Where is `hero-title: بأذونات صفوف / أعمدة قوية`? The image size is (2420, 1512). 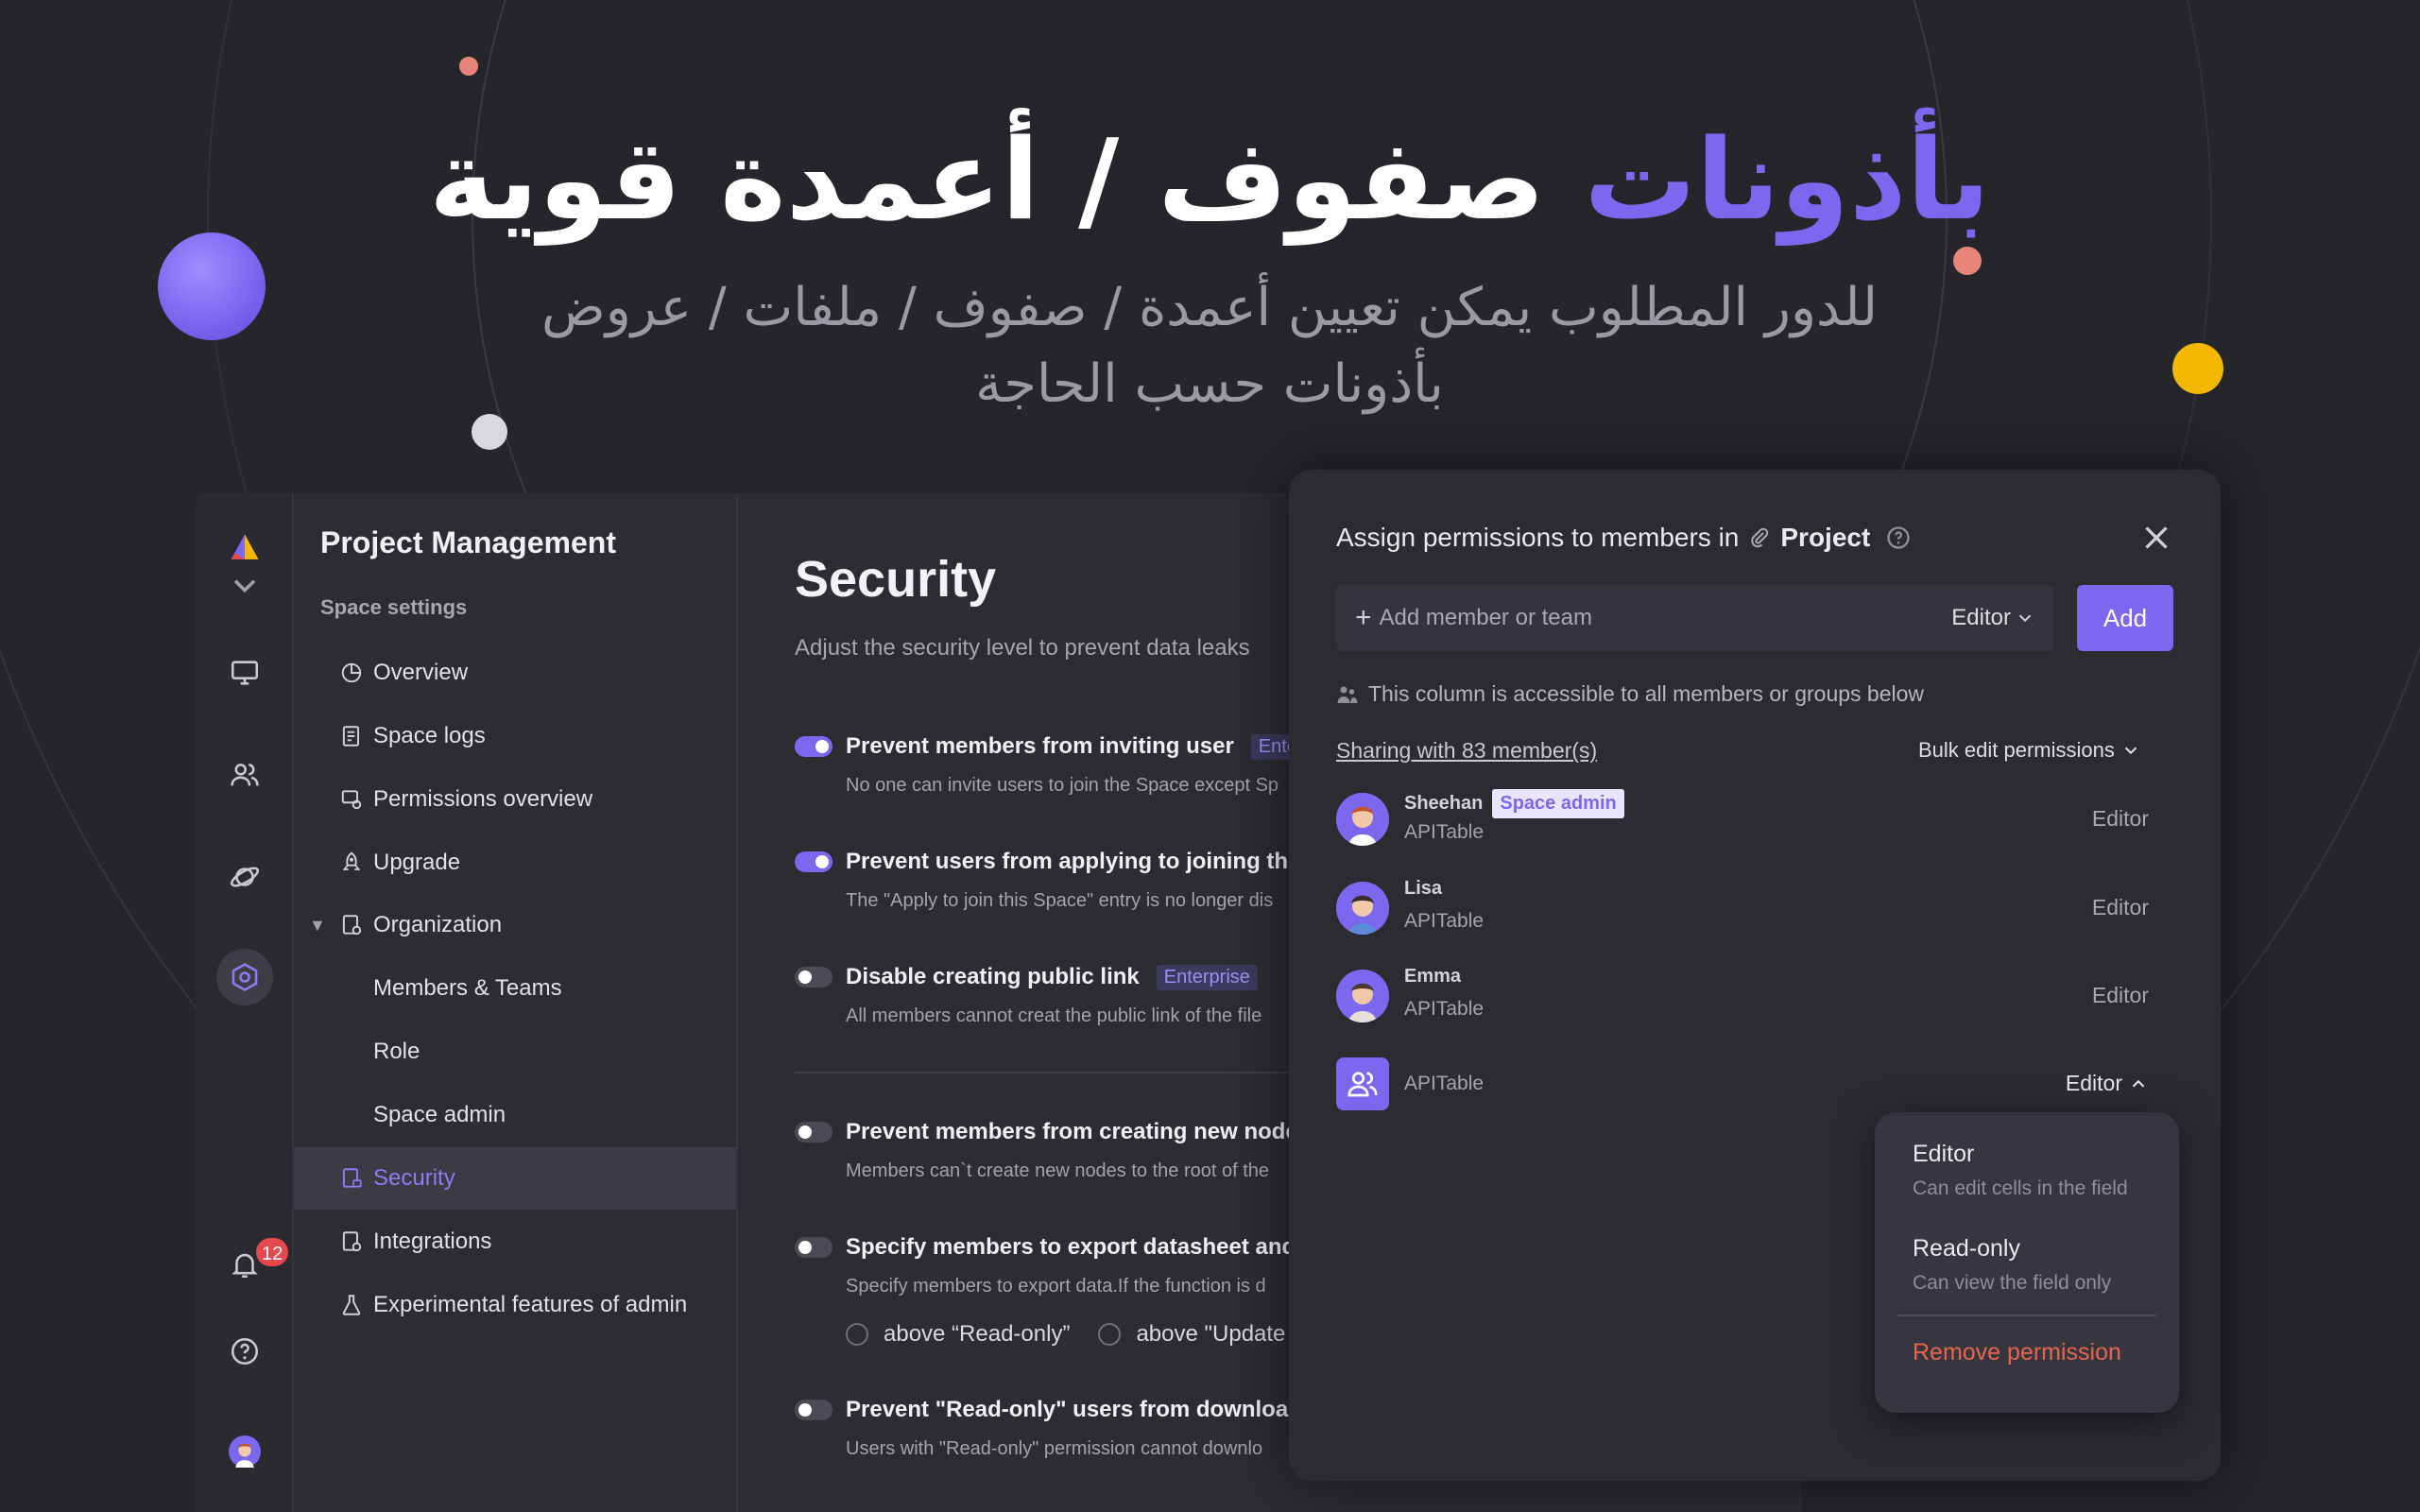 hero-title: بأذونات صفوف / أعمدة قوية is located at coordinates (1209, 180).